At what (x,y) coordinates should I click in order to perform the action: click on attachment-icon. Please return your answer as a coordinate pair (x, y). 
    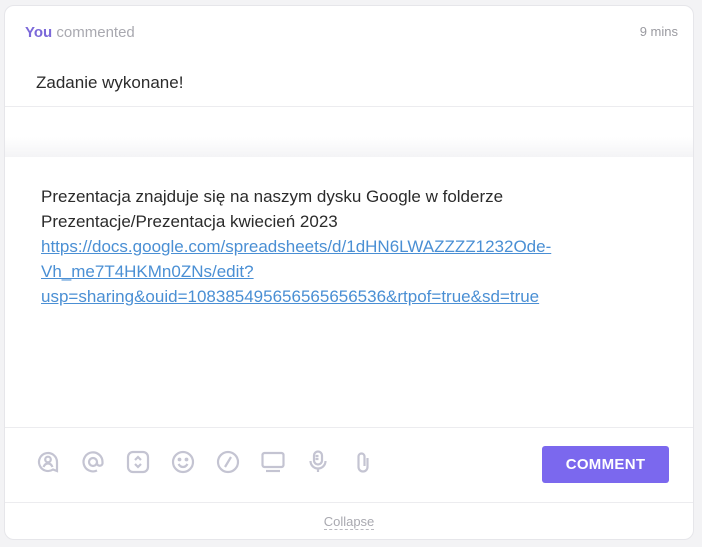
    Looking at the image, I should click on (363, 462).